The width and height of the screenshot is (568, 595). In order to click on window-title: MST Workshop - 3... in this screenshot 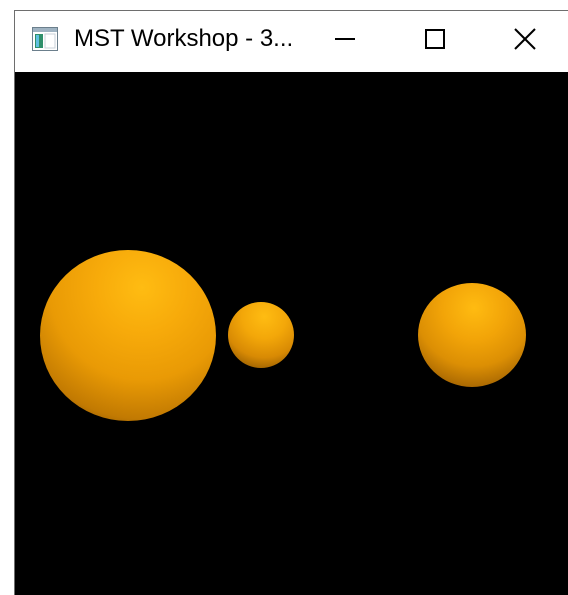, I will do `click(184, 38)`.